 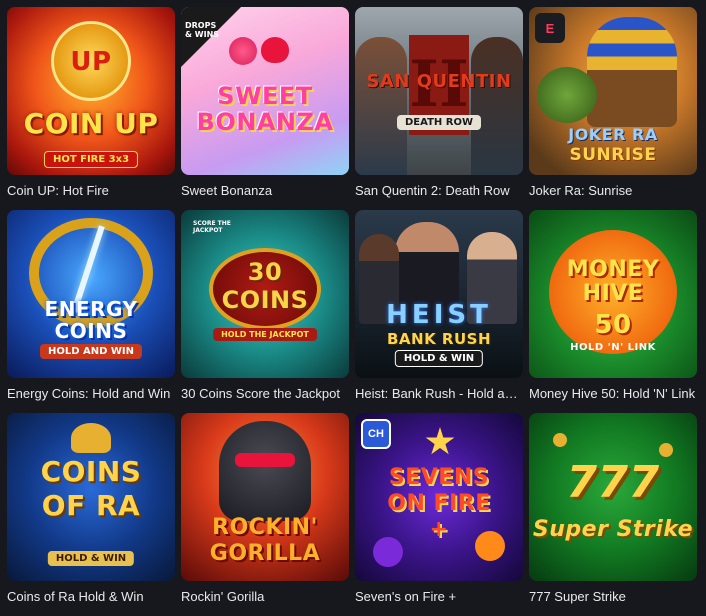 I want to click on game-card-joker-ra-sunrise: E JOKER RA SUNRISE Joker Ra: Sunrise, so click(x=613, y=108).